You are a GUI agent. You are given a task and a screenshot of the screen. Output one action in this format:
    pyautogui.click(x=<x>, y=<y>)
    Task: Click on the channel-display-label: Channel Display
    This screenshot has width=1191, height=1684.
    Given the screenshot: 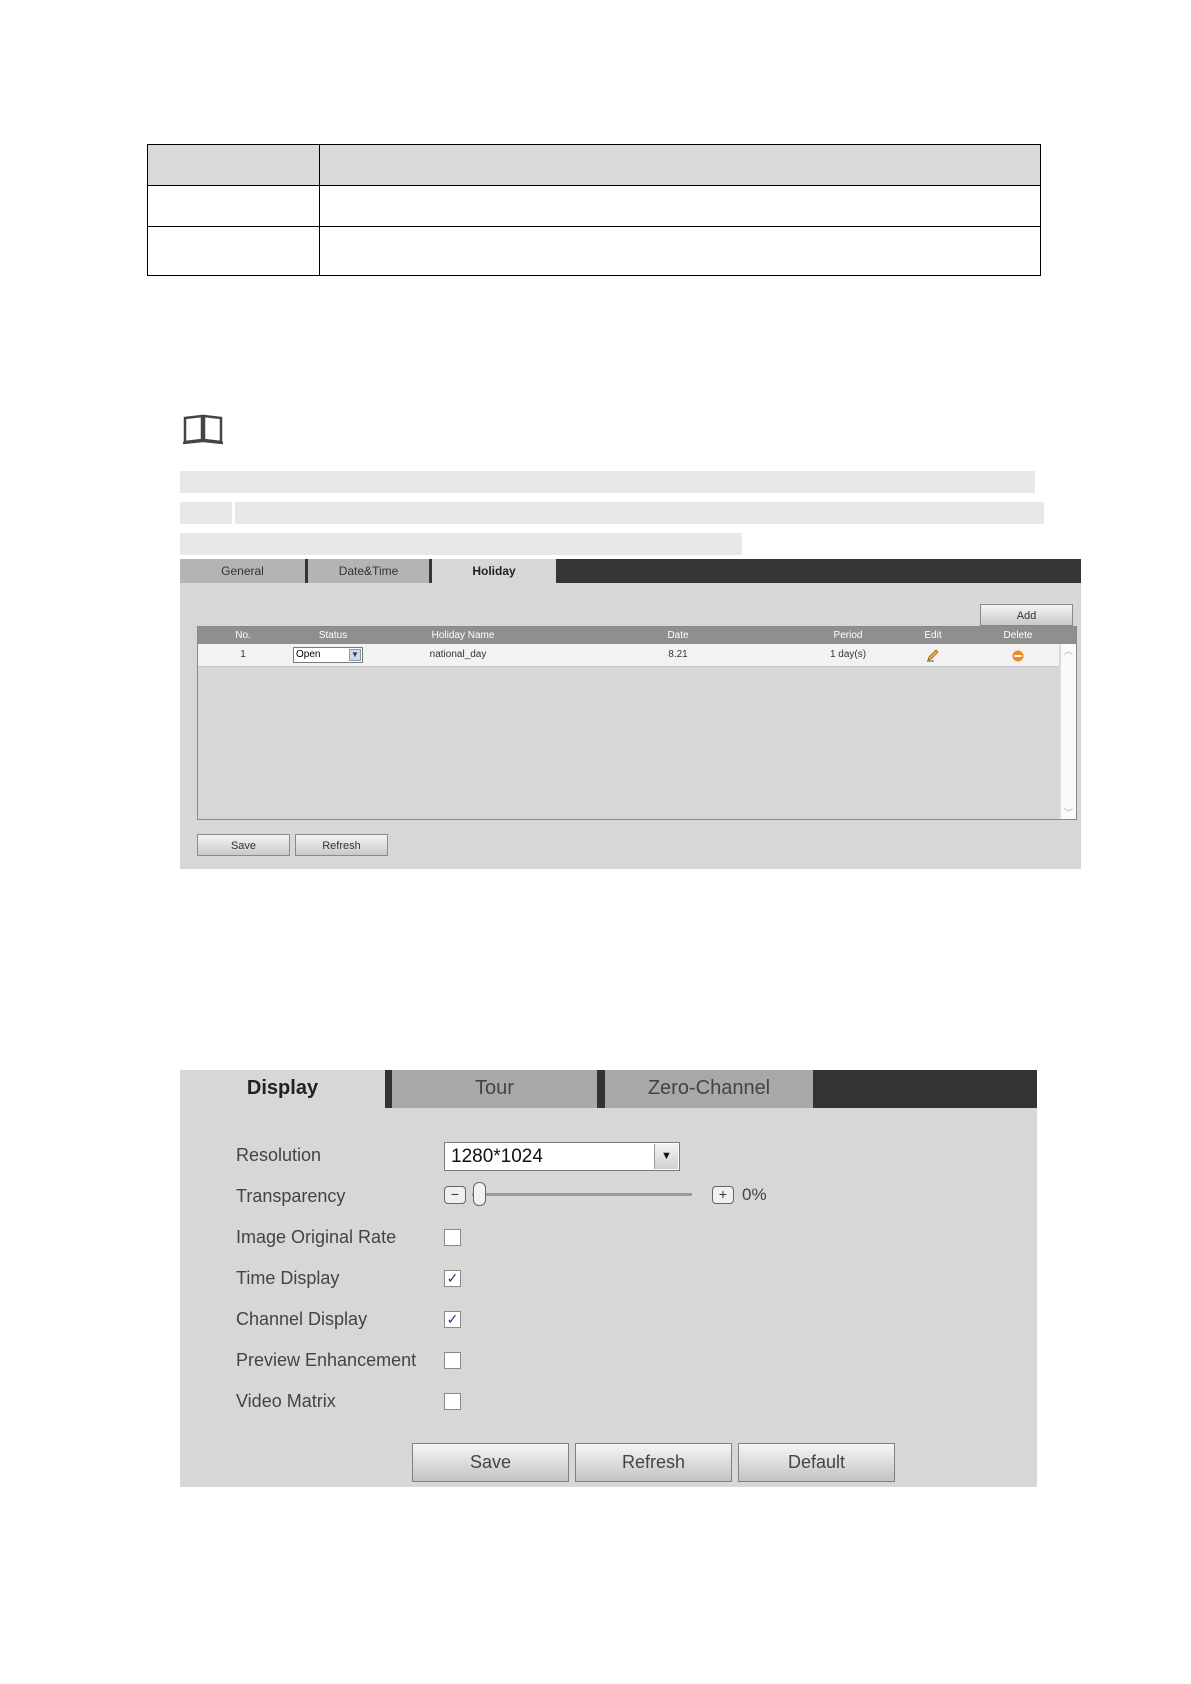 What is the action you would take?
    pyautogui.click(x=302, y=1319)
    